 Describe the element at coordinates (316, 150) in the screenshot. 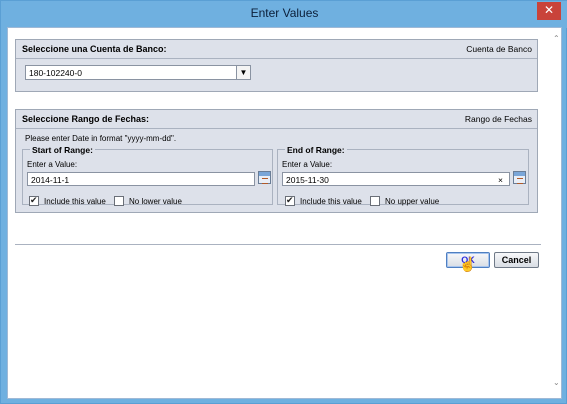

I see `end-range-legend: End of Range:` at that location.